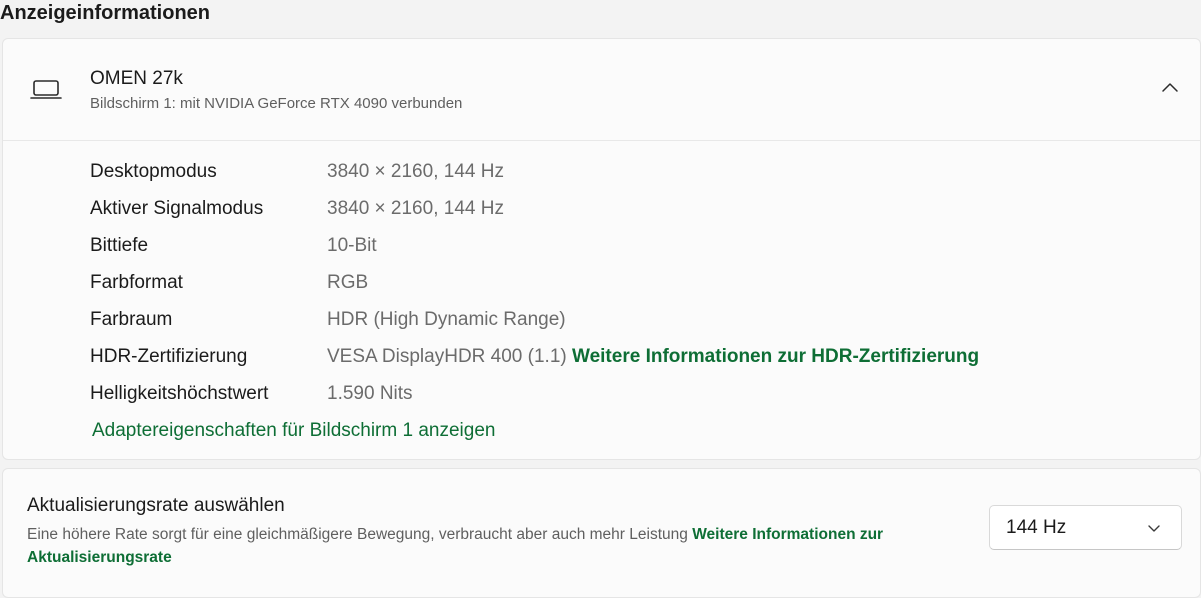  What do you see at coordinates (156, 505) in the screenshot?
I see `refresh-rate-title: Aktualisierungsrate auswählen` at bounding box center [156, 505].